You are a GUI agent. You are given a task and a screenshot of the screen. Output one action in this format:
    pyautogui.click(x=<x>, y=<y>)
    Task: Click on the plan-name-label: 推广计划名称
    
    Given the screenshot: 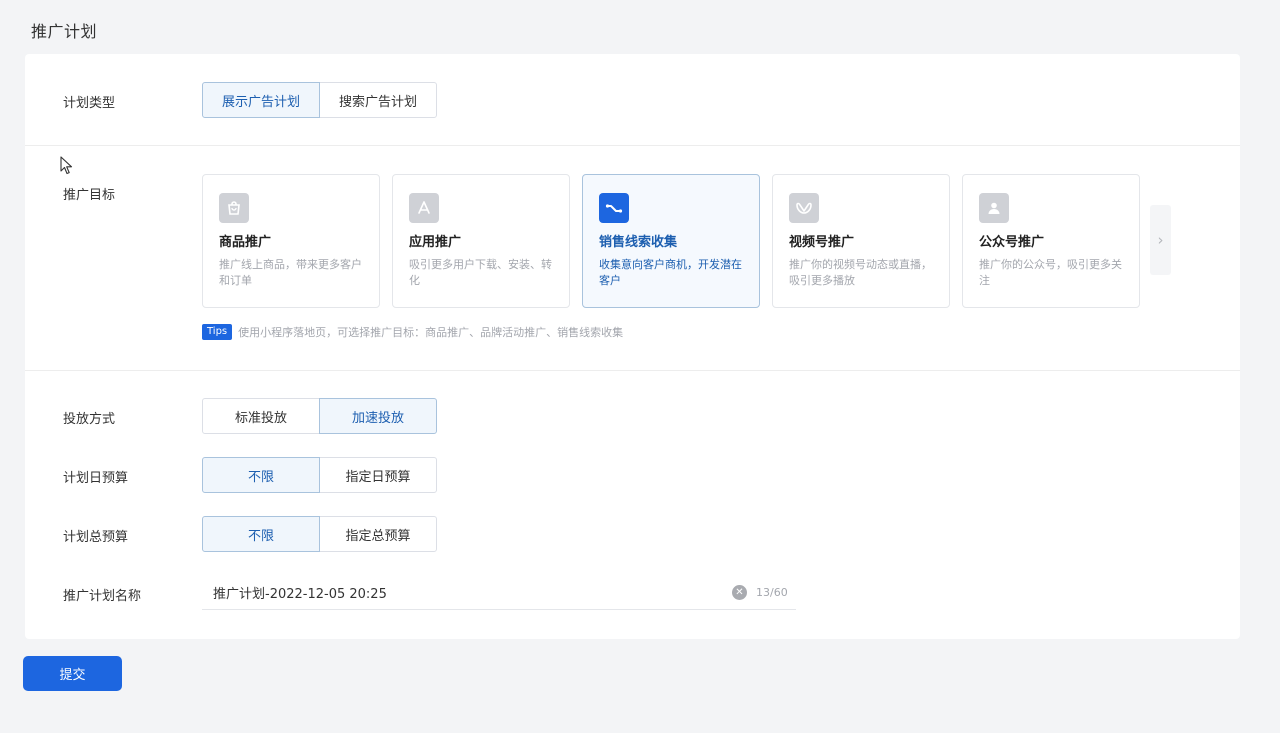 What is the action you would take?
    pyautogui.click(x=102, y=596)
    